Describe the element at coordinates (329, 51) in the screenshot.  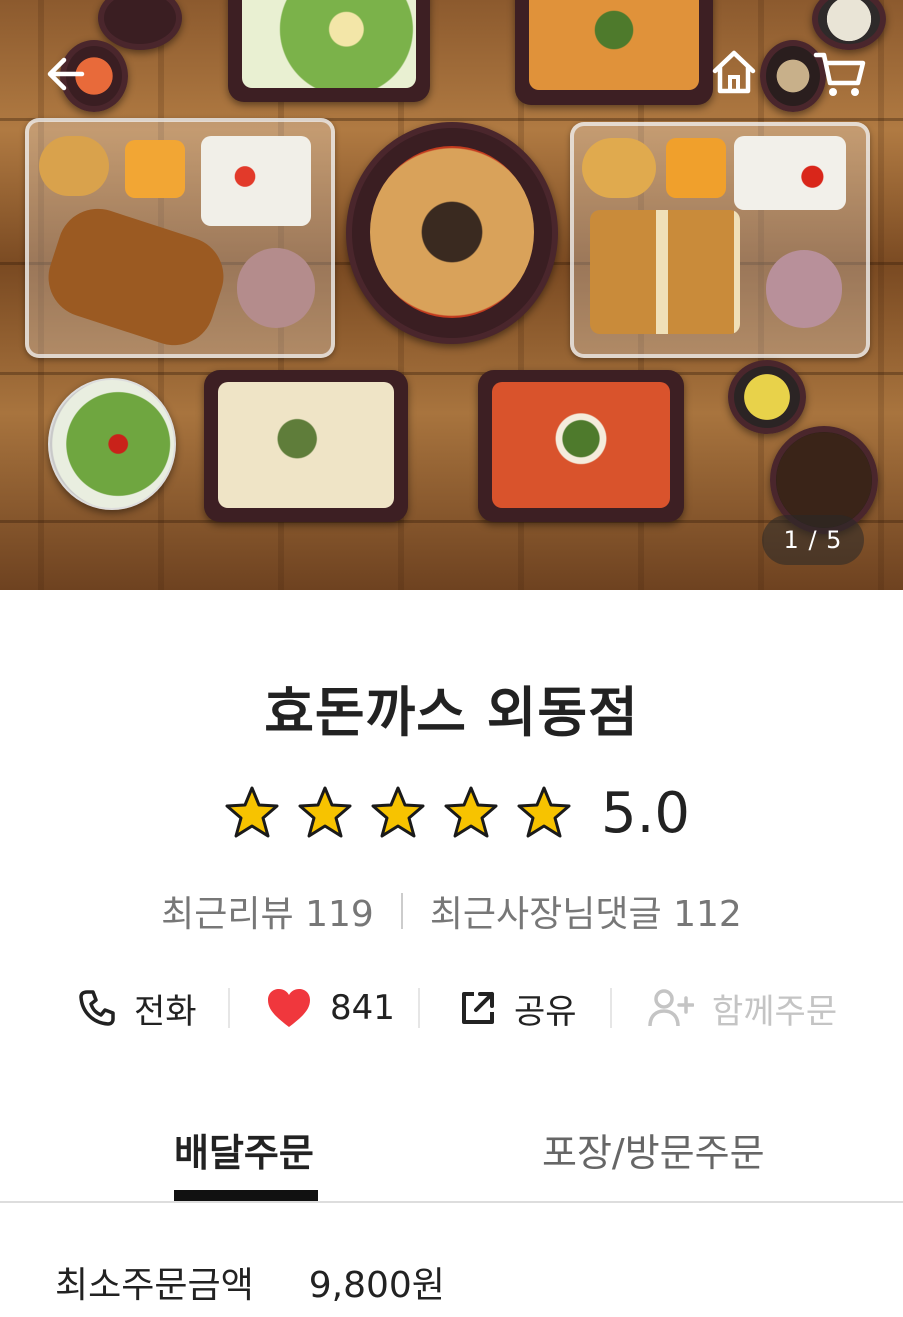
I see `food-photo-salad-box` at that location.